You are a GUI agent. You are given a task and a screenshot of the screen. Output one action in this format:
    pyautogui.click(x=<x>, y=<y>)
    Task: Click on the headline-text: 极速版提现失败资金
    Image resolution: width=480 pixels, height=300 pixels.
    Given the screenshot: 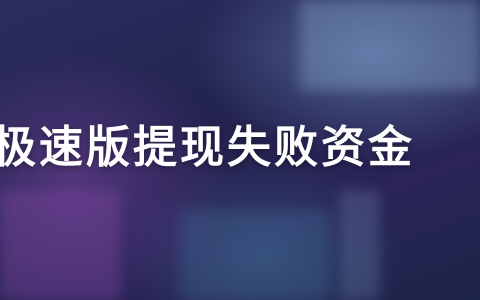 What is the action you would take?
    pyautogui.click(x=207, y=147)
    